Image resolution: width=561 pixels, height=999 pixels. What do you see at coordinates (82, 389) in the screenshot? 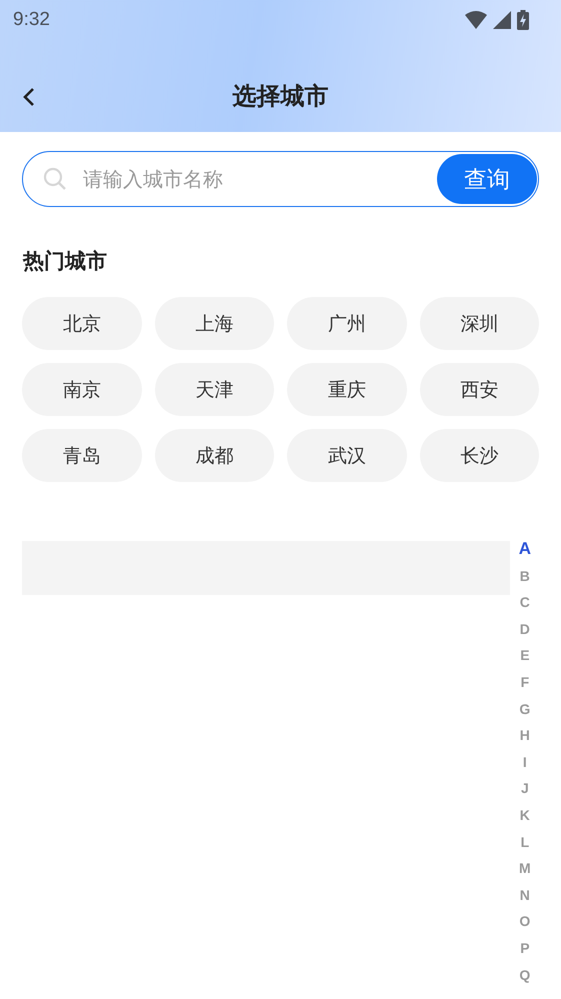
I see `city-chip: 南京` at bounding box center [82, 389].